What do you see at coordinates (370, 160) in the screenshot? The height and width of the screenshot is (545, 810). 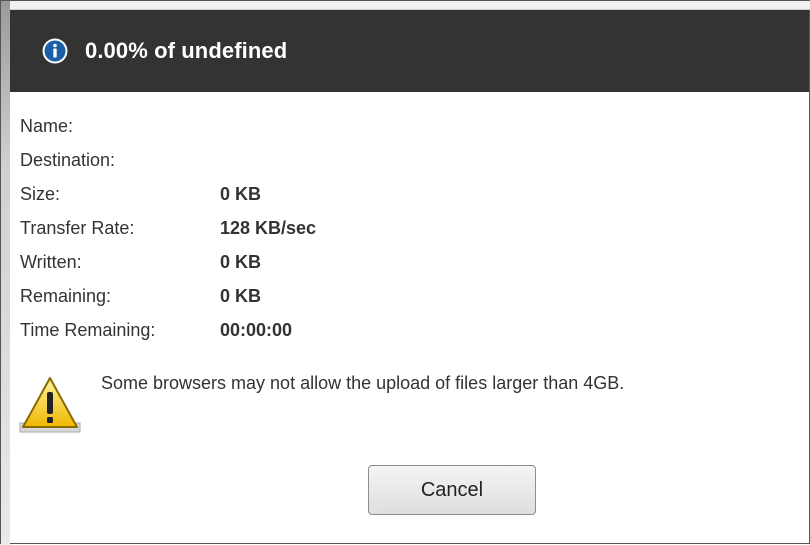 I see `detail-row-destination: Destination:` at bounding box center [370, 160].